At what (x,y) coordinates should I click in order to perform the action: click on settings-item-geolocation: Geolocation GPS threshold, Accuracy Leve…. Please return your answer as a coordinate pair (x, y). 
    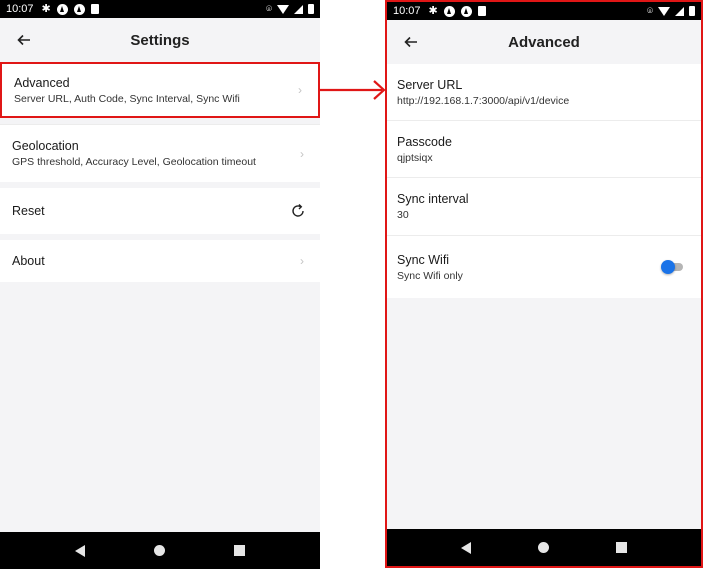
    Looking at the image, I should click on (160, 153).